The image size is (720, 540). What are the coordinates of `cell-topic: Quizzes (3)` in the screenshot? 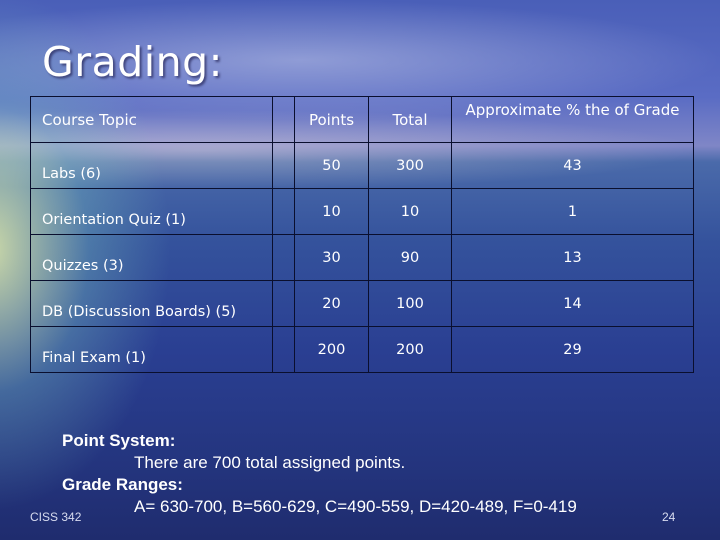 It's located at (151, 257).